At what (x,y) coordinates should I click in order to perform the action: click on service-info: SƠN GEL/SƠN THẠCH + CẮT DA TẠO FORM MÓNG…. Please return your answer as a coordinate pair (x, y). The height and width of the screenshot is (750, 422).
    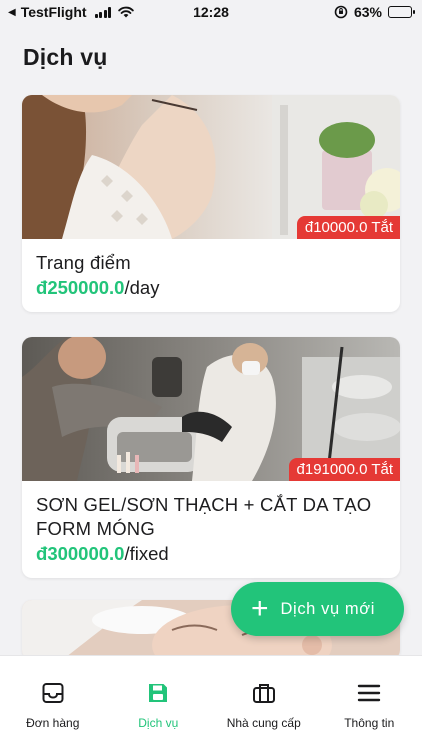
    Looking at the image, I should click on (211, 529).